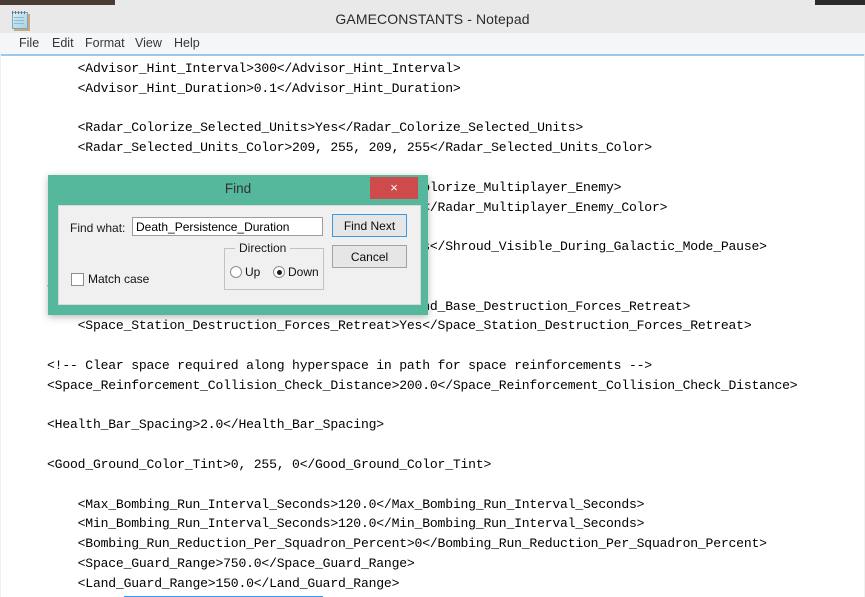 This screenshot has height=597, width=865. I want to click on find-what-label: Find what:, so click(98, 228).